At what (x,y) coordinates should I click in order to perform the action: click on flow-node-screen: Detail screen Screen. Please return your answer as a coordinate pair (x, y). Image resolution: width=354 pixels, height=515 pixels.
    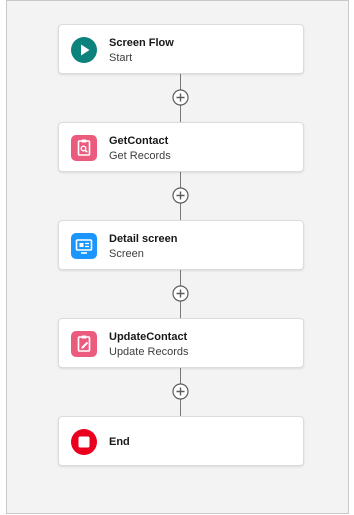
    Looking at the image, I should click on (181, 245).